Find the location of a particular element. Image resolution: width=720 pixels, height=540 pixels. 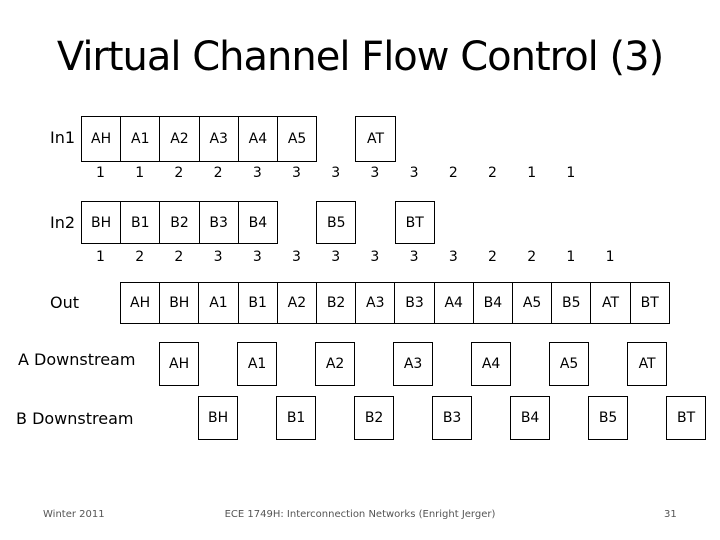

page-number: 31 is located at coordinates (670, 514).